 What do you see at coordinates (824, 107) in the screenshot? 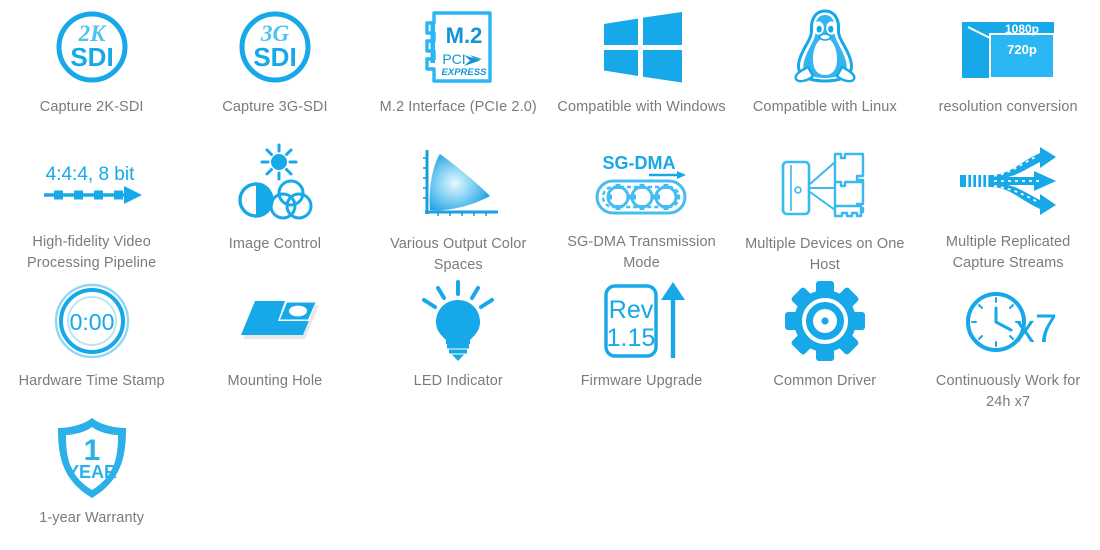
I see `feature-label: Compatible with Linux` at bounding box center [824, 107].